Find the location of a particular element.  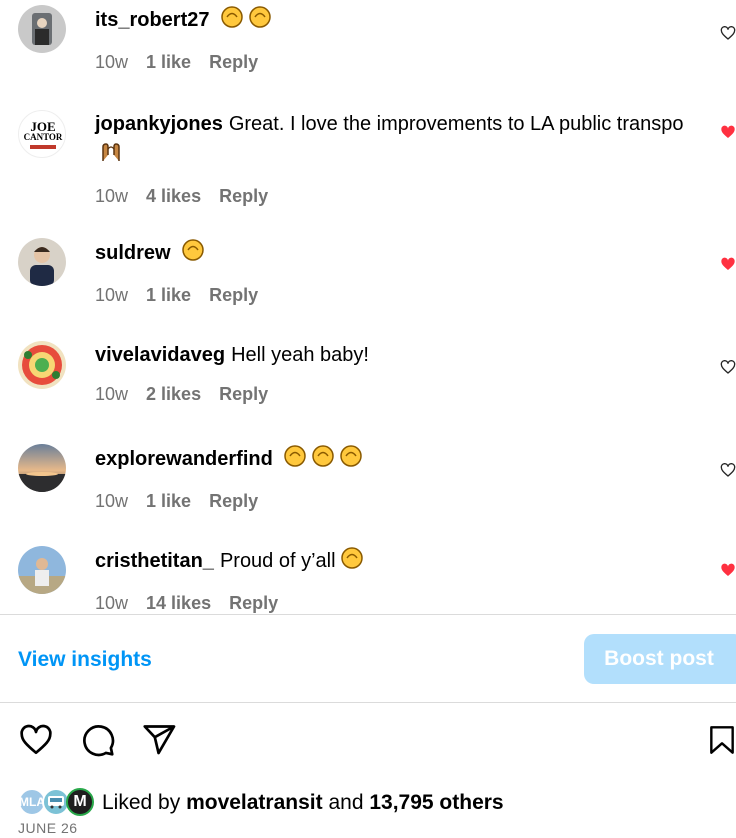

comment-likes: 14 likes is located at coordinates (178, 603).